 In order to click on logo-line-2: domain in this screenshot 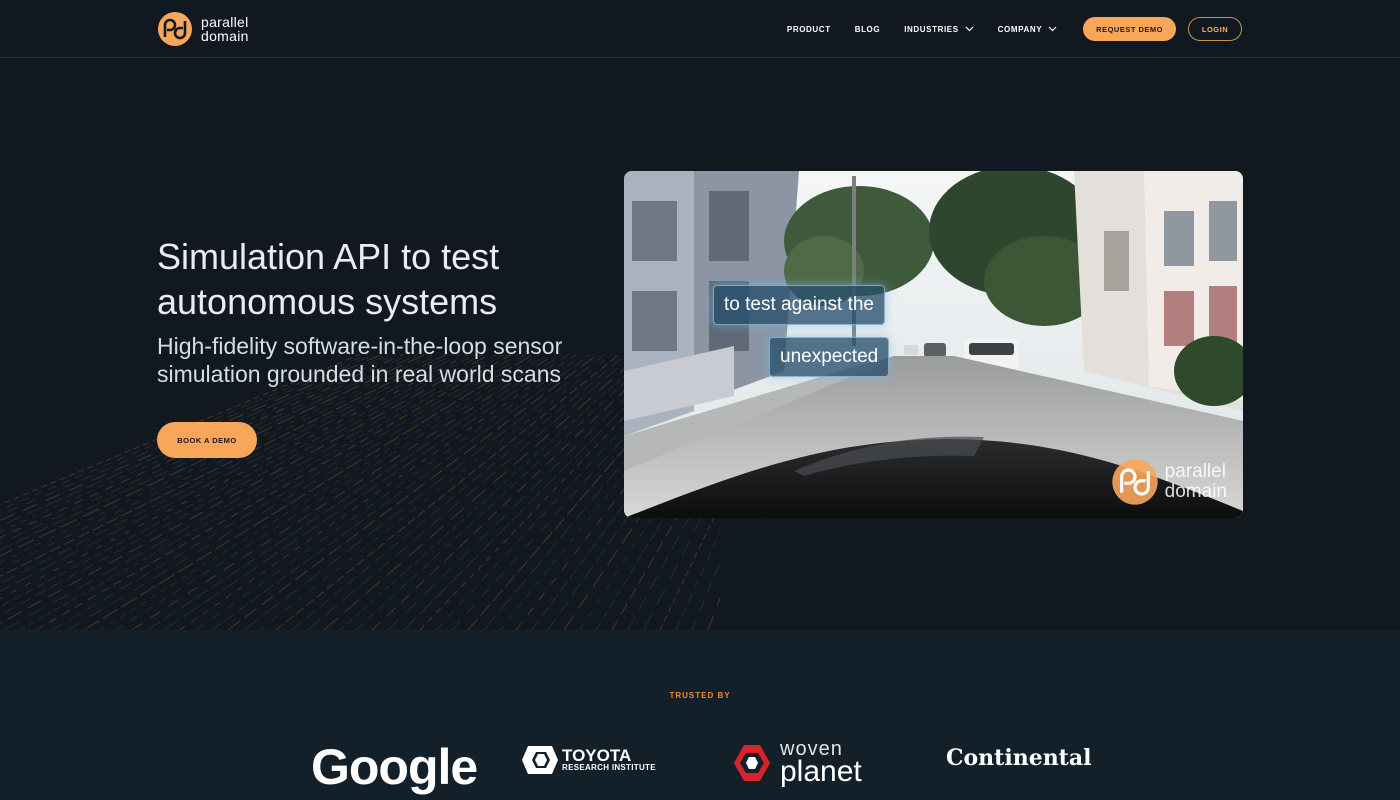, I will do `click(225, 36)`.